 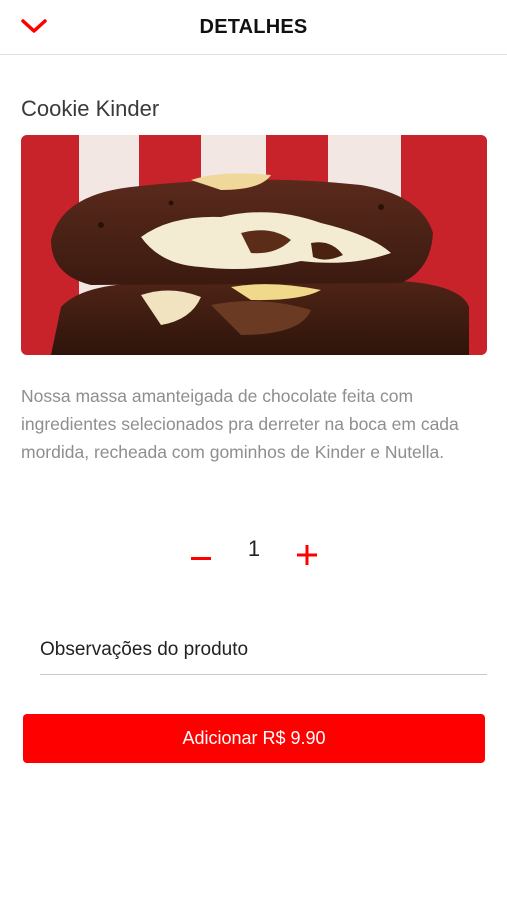 I want to click on add-button-price: R$ 9.90, so click(x=294, y=738).